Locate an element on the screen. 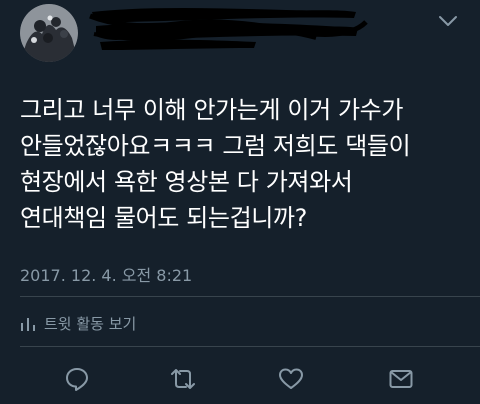  avatar is located at coordinates (49, 33).